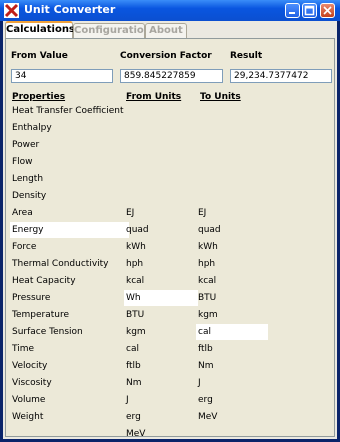  I want to click on to-unit-item: BTU, so click(207, 298).